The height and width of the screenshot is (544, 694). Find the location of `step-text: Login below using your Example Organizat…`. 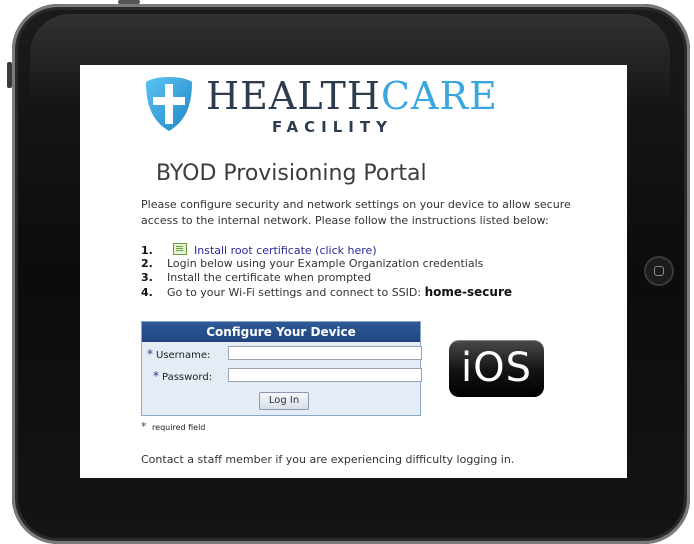

step-text: Login below using your Example Organizat… is located at coordinates (325, 263).